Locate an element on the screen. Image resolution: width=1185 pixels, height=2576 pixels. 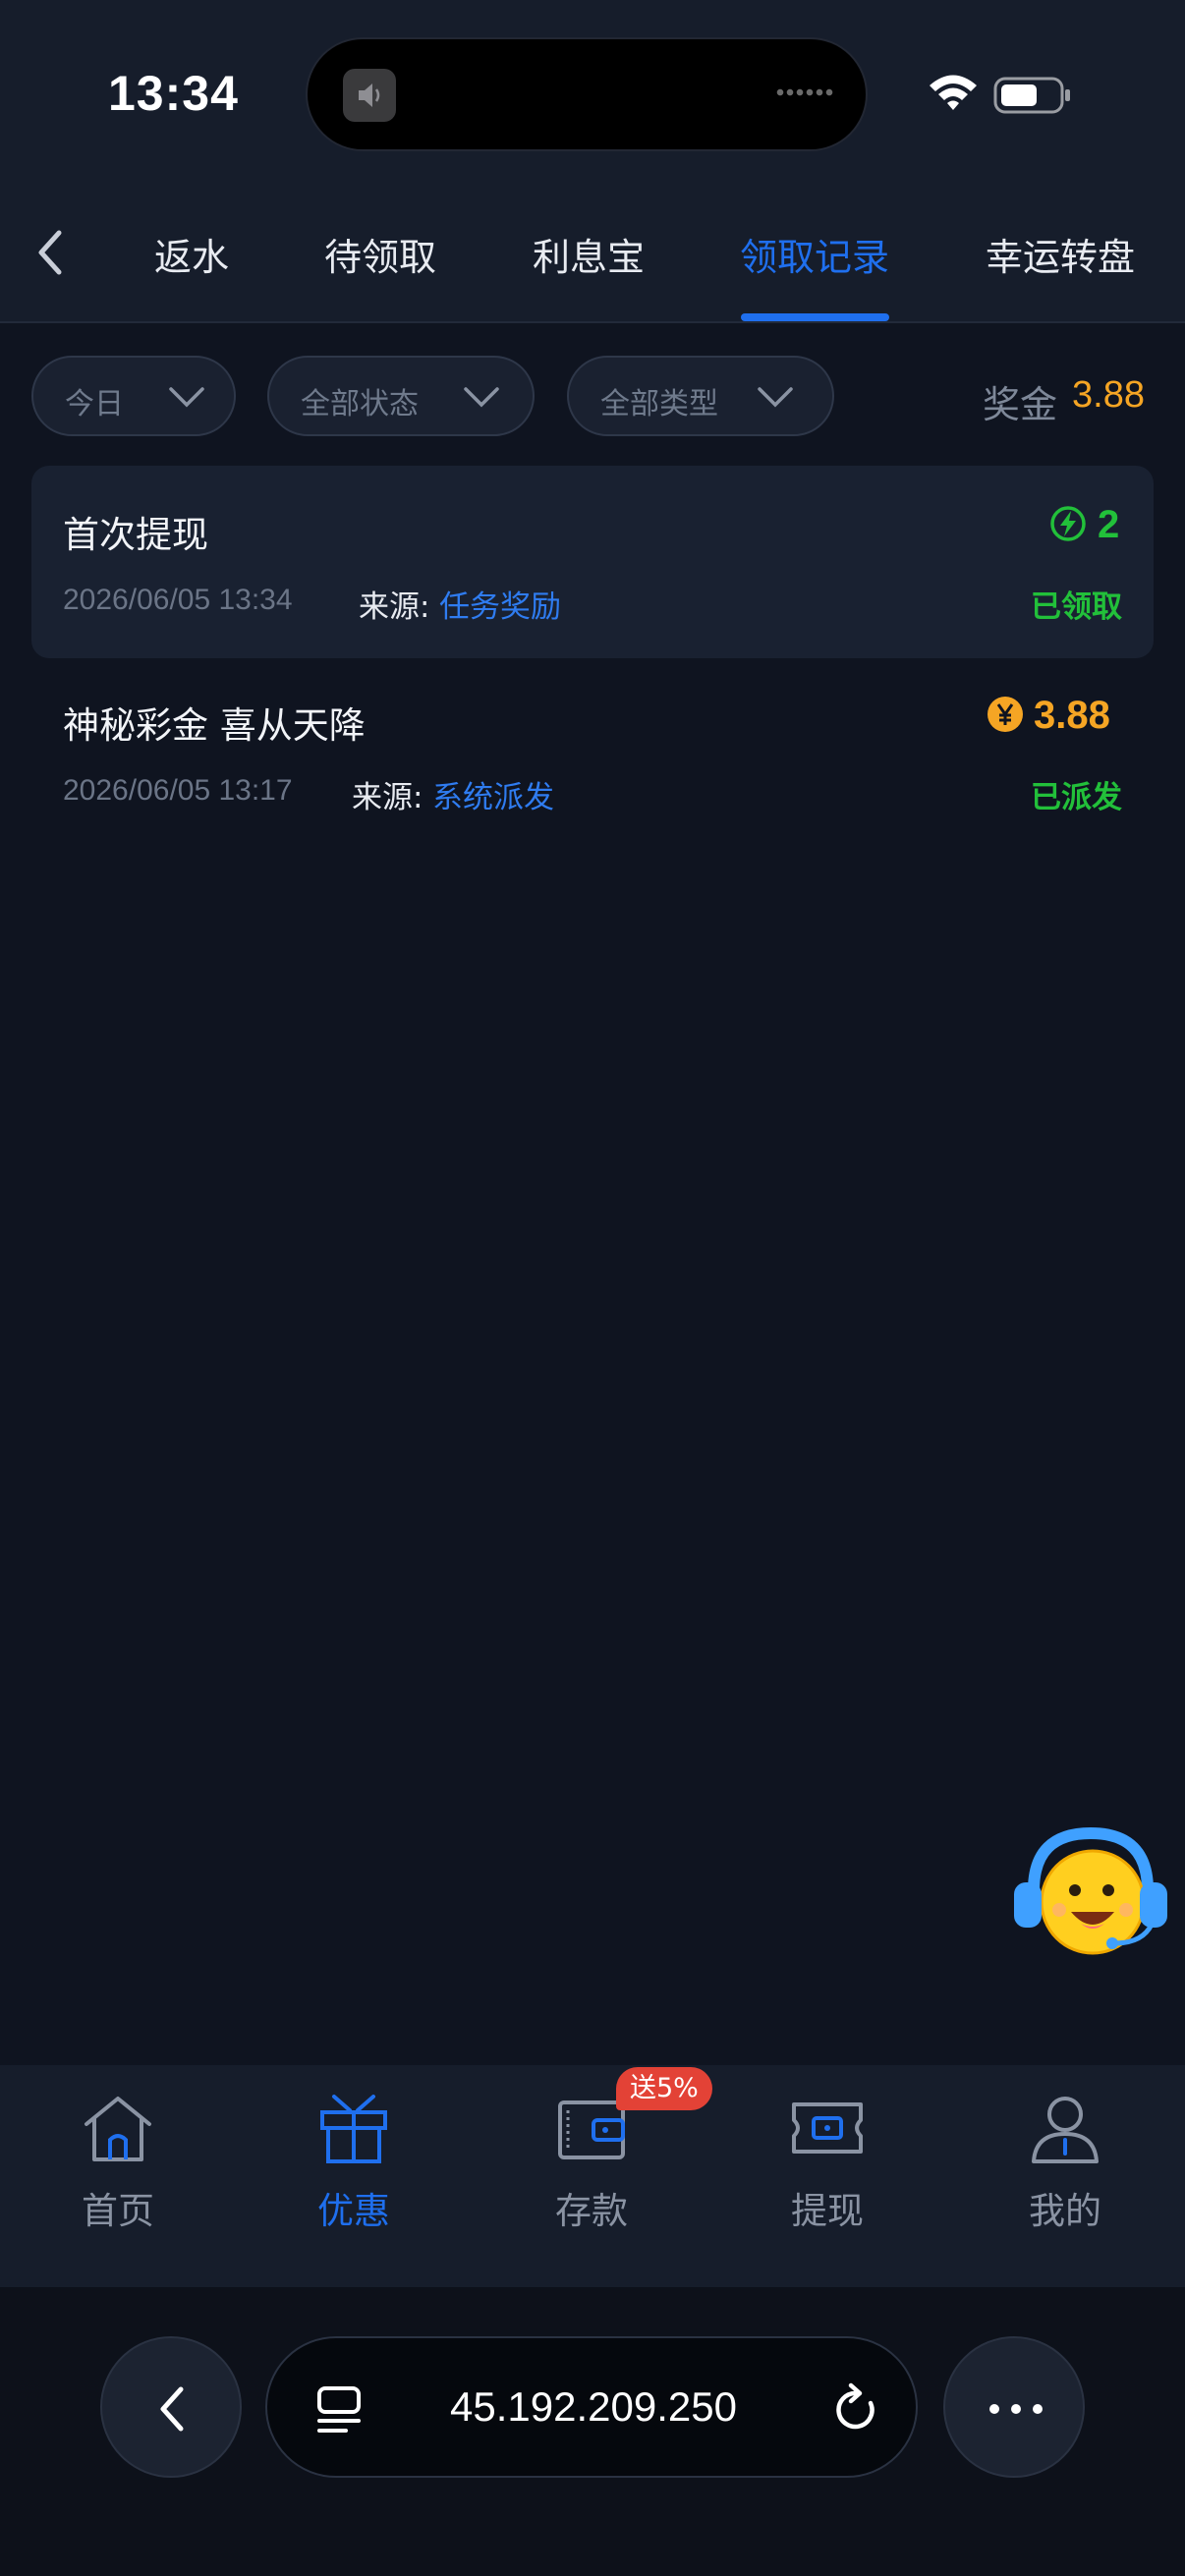
record-date: 2026/06/05 13:17 is located at coordinates (178, 790).